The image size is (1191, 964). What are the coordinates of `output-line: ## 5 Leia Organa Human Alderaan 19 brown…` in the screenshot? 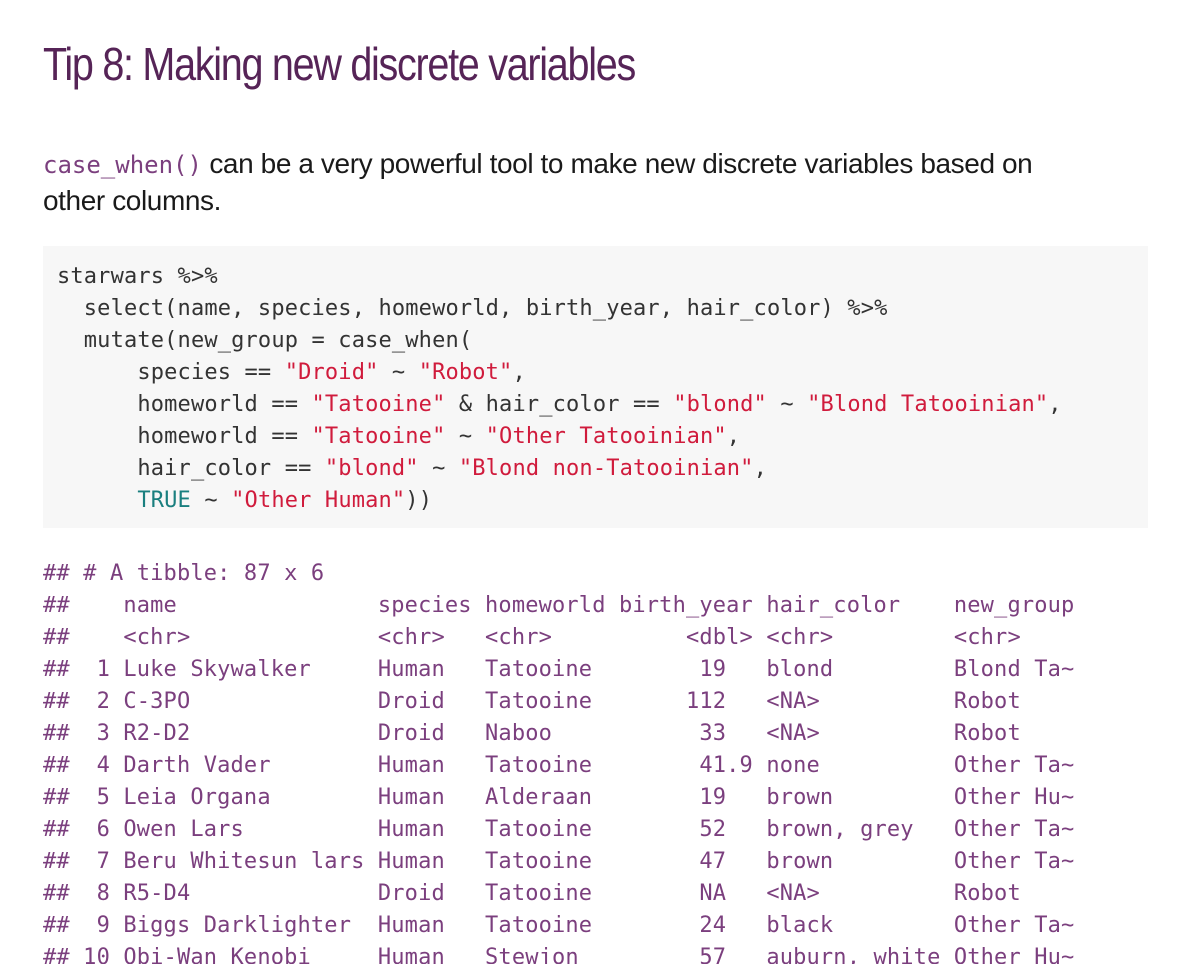 It's located at (559, 797).